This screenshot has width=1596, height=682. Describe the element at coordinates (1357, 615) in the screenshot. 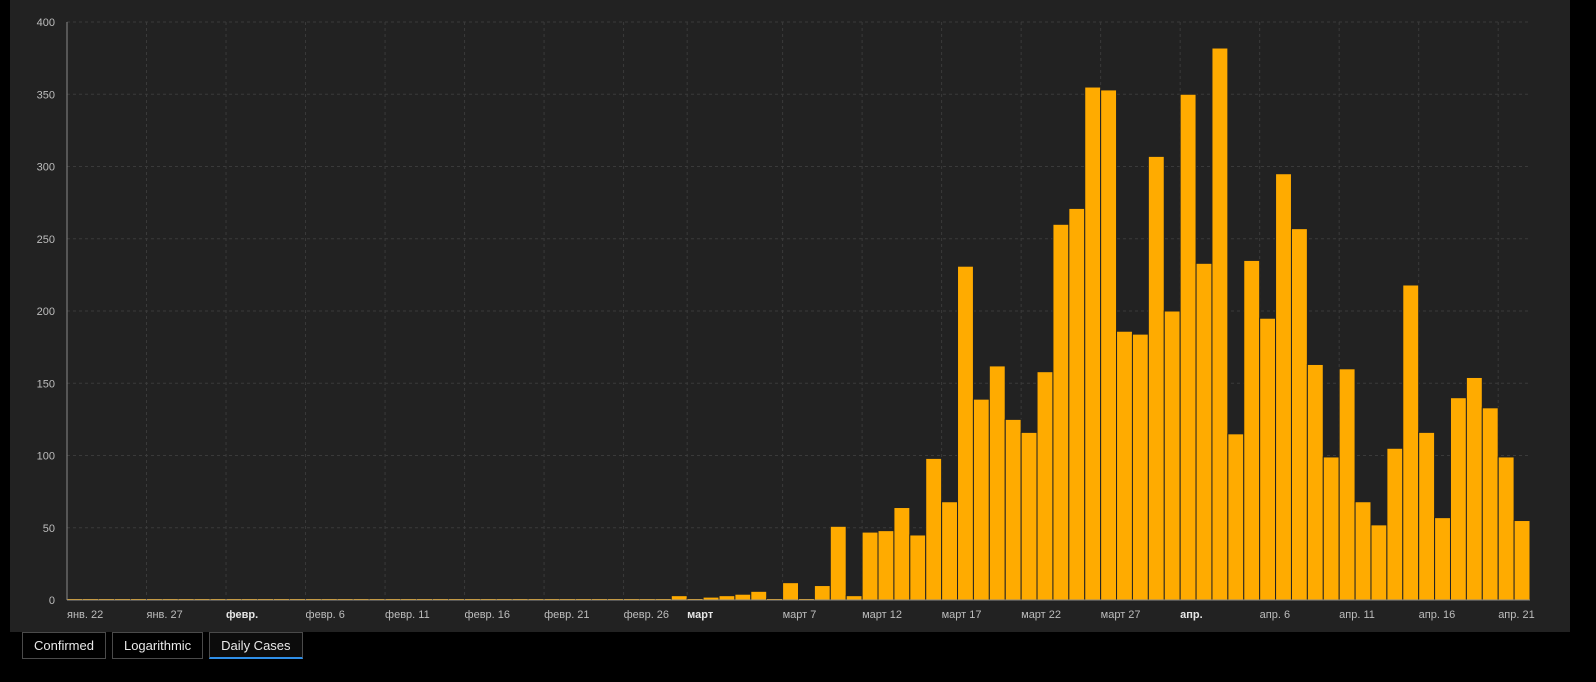

I see `x-tick-label: апр. 11` at that location.